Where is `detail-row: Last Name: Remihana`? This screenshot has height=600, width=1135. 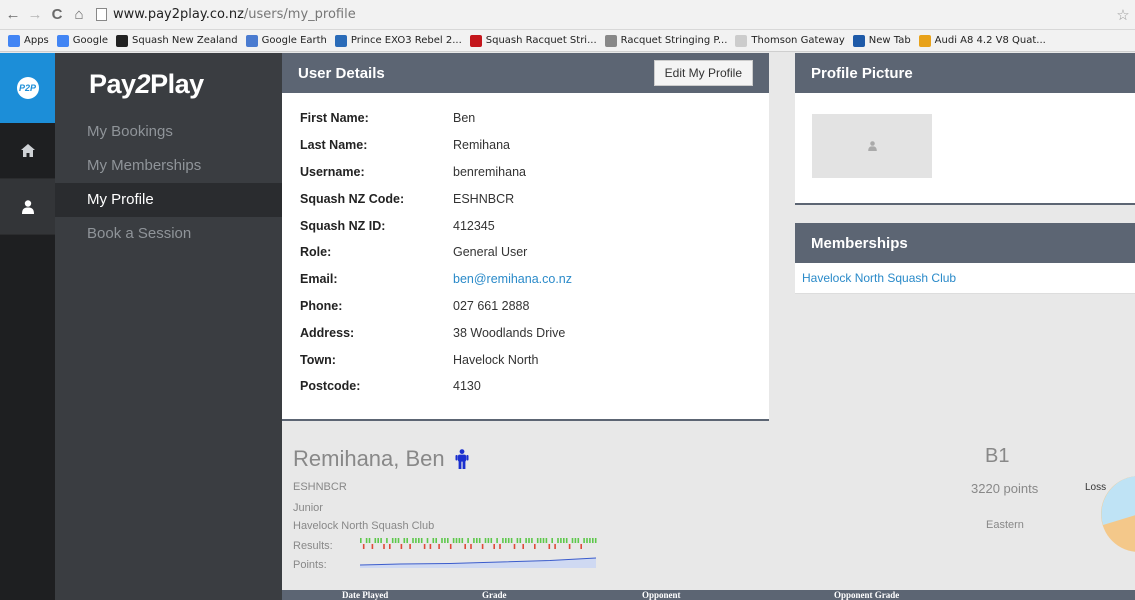 detail-row: Last Name: Remihana is located at coordinates (534, 145).